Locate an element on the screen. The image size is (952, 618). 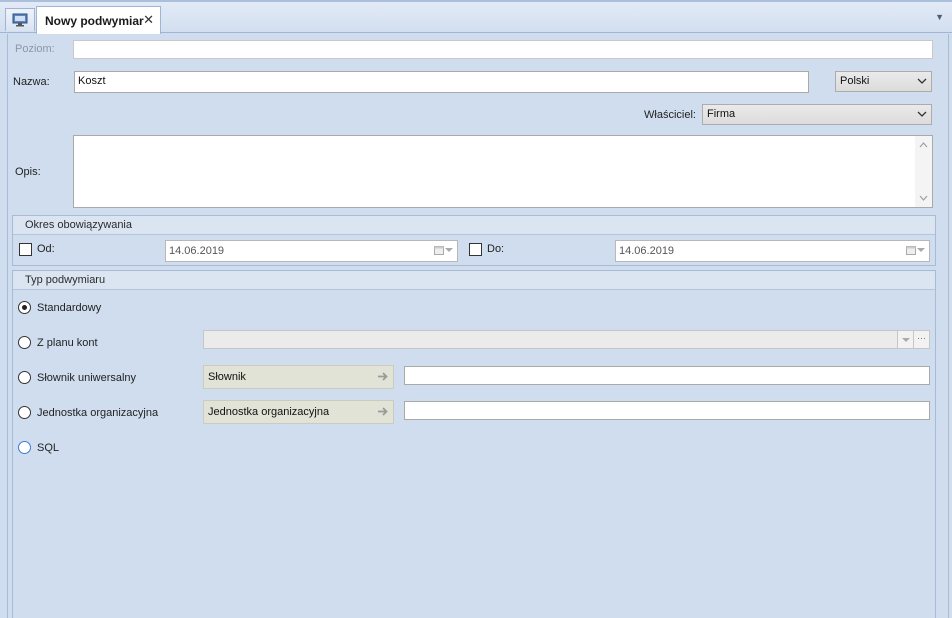
sql-label: SQL is located at coordinates (48, 448).